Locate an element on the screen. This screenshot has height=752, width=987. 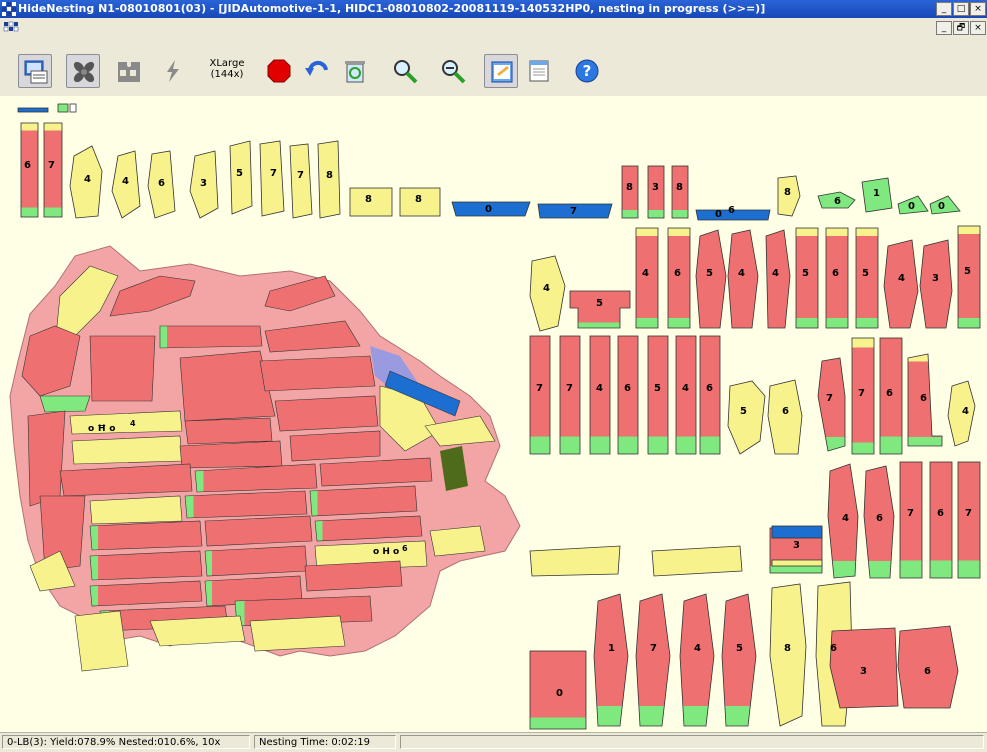
sheet-button is located at coordinates (539, 71).